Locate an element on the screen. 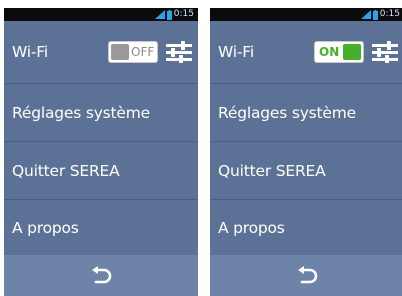 The height and width of the screenshot is (296, 402). wifi-toggle: OFF is located at coordinates (133, 52).